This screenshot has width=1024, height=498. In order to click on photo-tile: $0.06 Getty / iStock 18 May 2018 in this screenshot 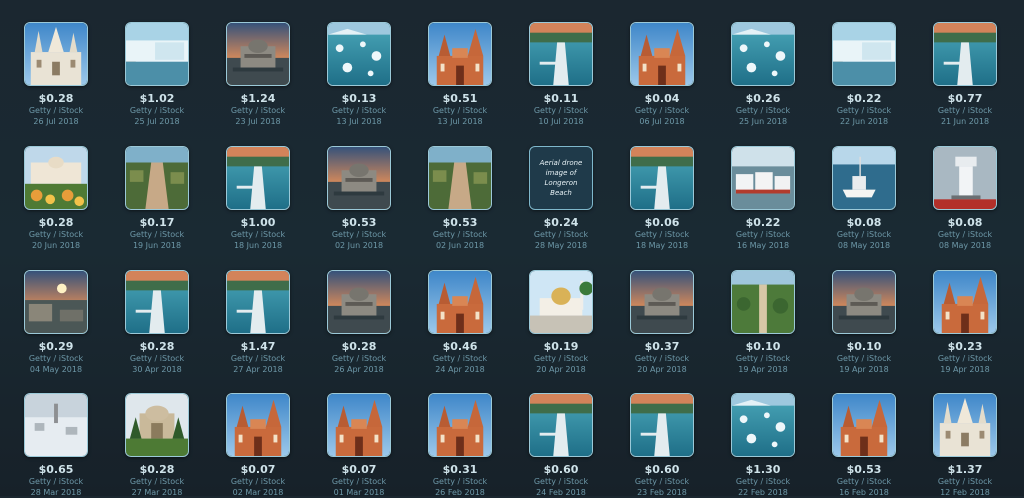, I will do `click(662, 198)`.